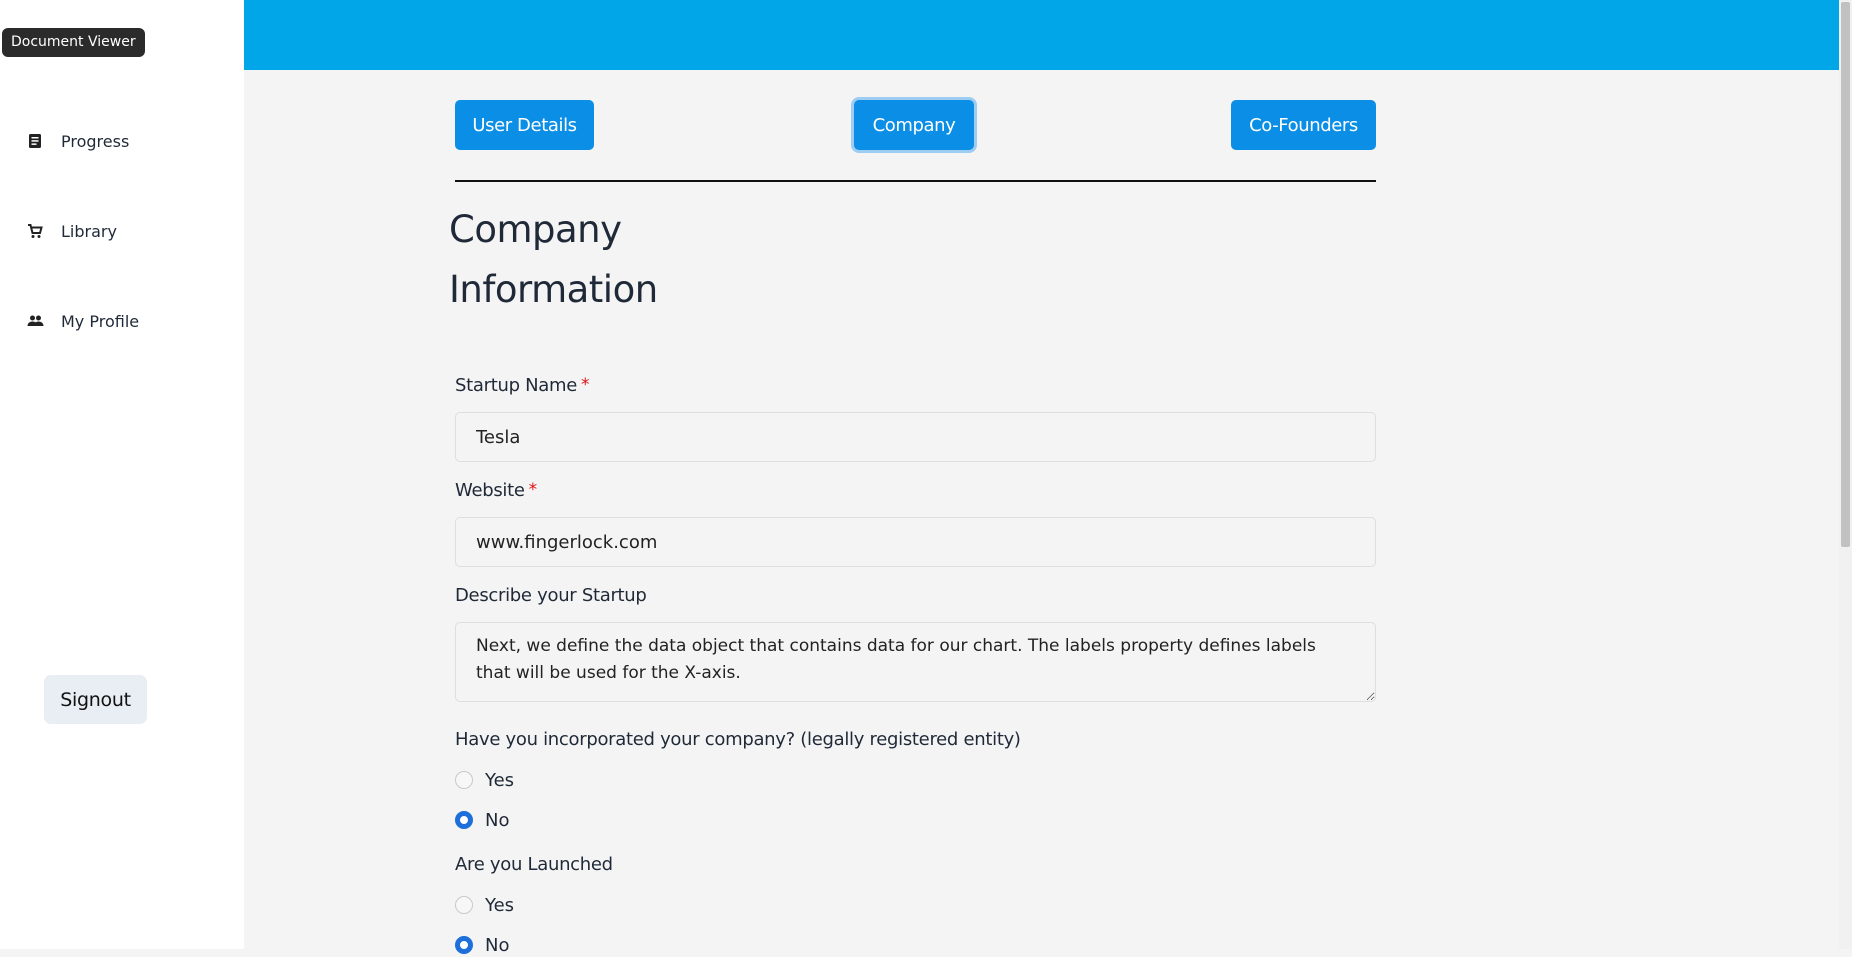  What do you see at coordinates (914, 125) in the screenshot?
I see `tab-company: Company` at bounding box center [914, 125].